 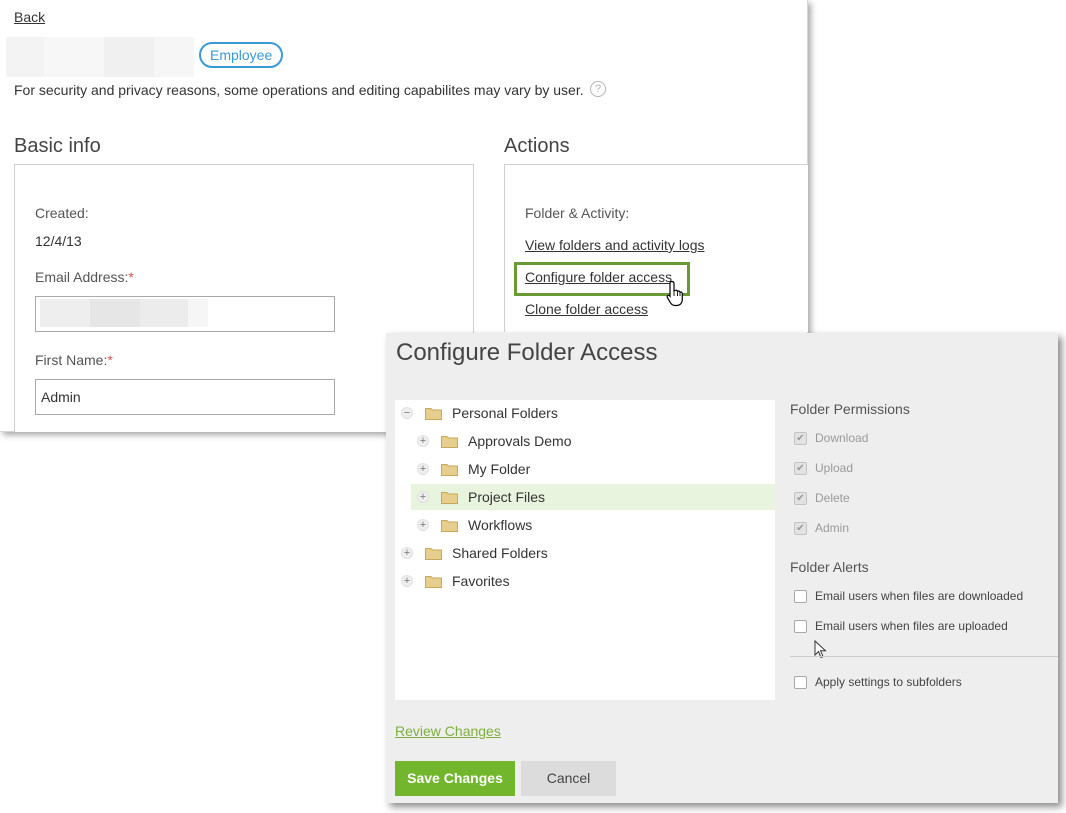 I want to click on tree-item-my-folder: + My Folder, so click(x=585, y=469).